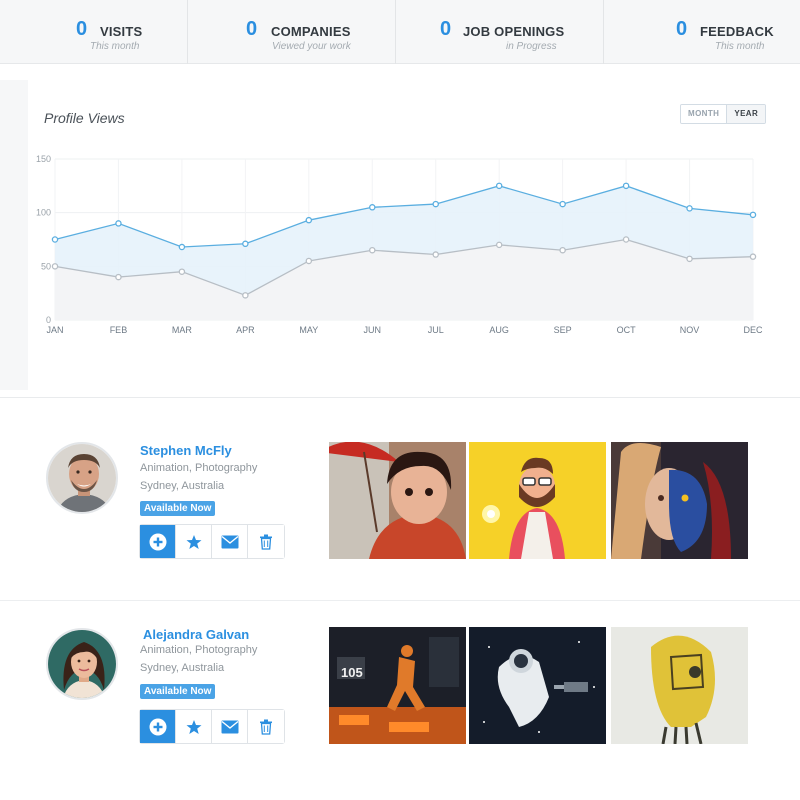 The height and width of the screenshot is (800, 800). What do you see at coordinates (43, 213) in the screenshot?
I see `y-tick-label: 100` at bounding box center [43, 213].